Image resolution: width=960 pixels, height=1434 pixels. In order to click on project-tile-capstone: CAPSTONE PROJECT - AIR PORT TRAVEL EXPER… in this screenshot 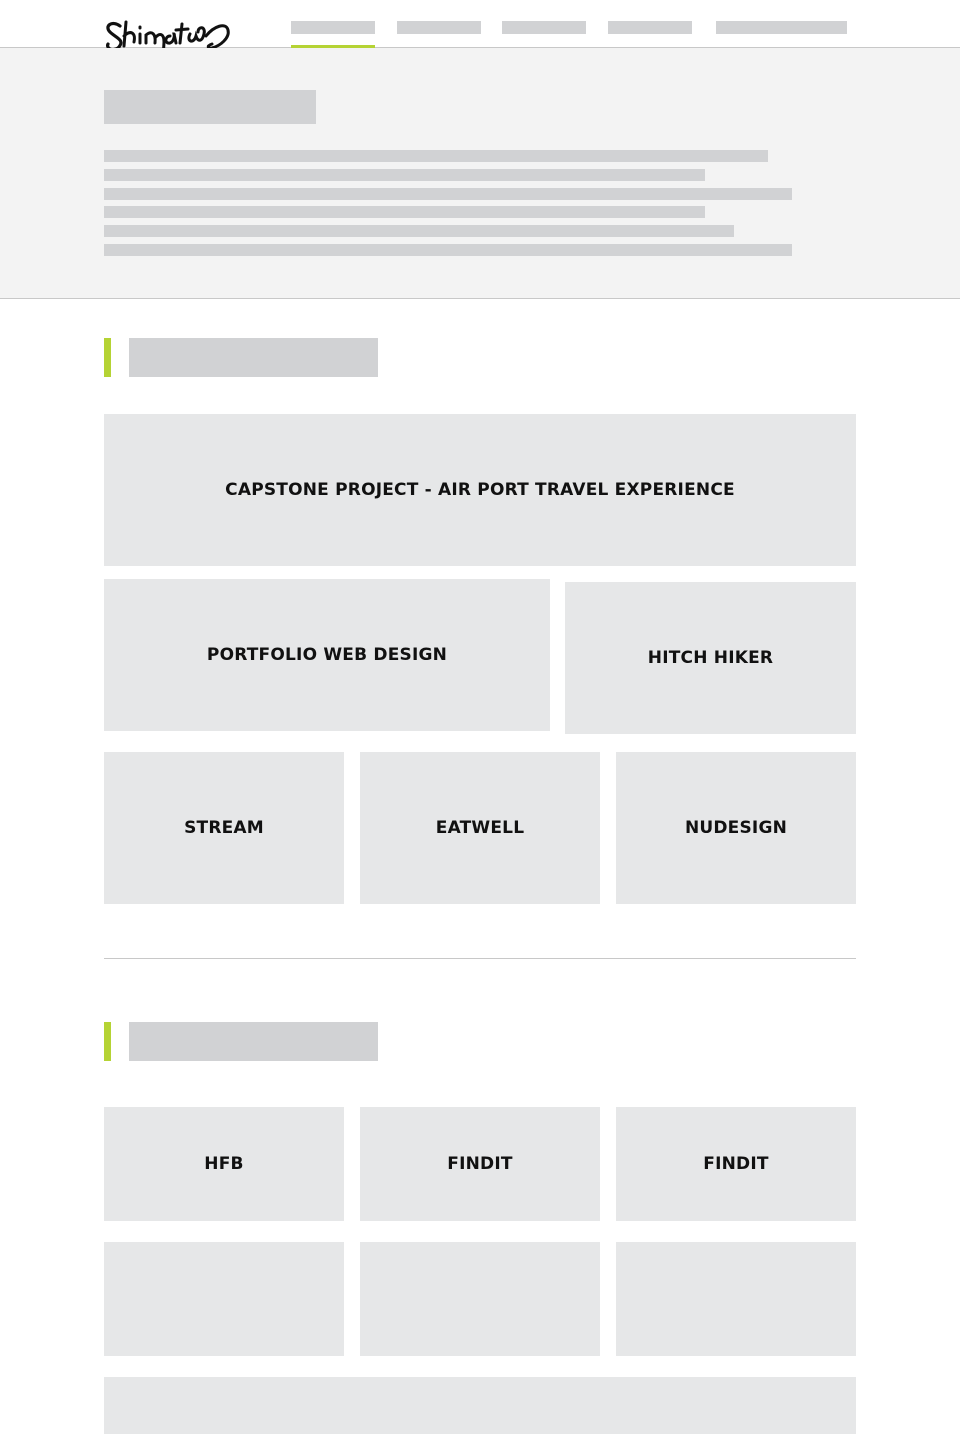, I will do `click(480, 490)`.